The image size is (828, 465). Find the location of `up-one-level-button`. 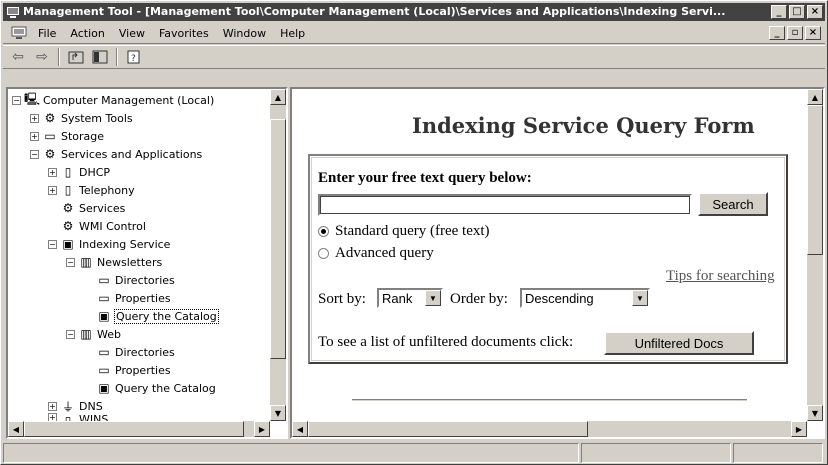

up-one-level-button is located at coordinates (76, 57).